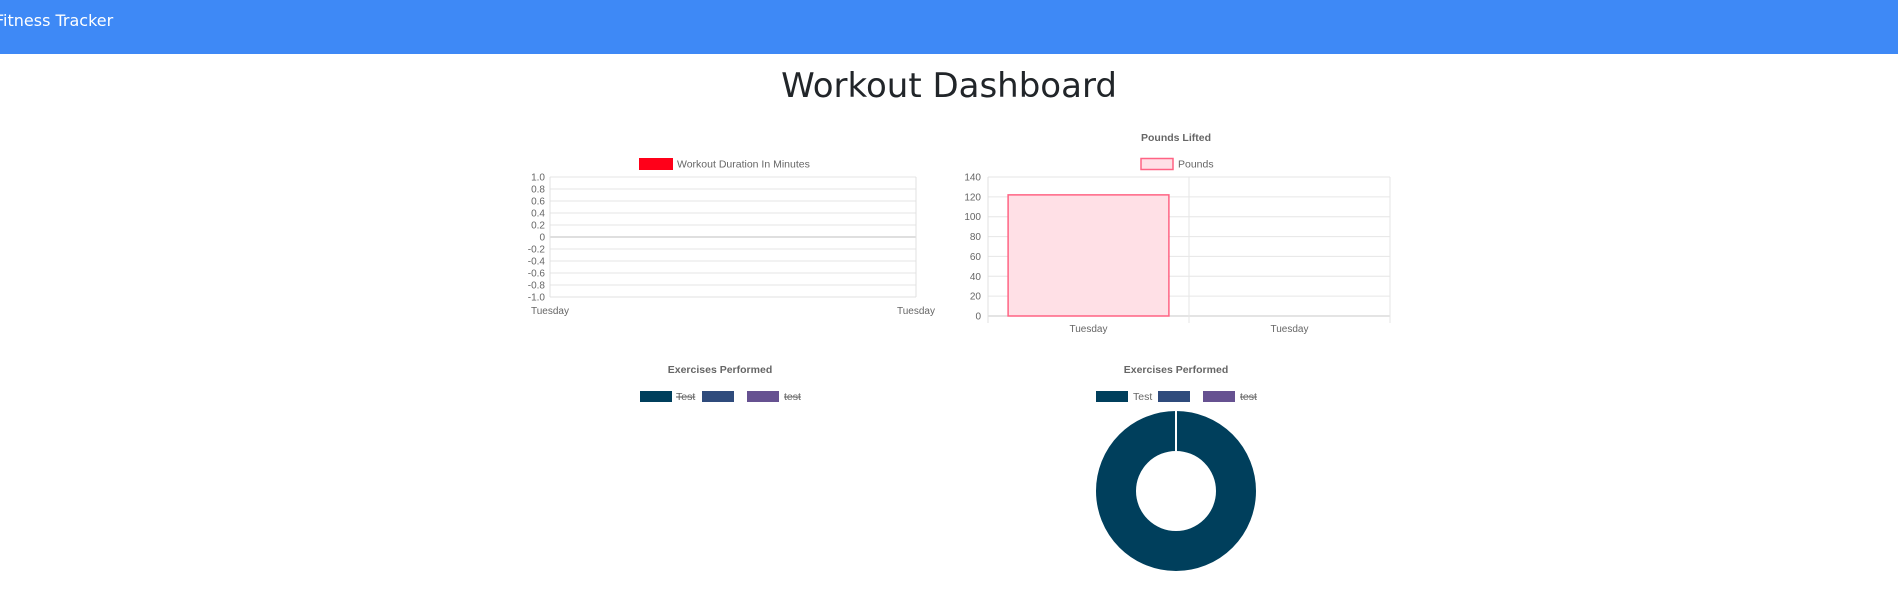  Describe the element at coordinates (972, 217) in the screenshot. I see `y-tick-label: 100` at that location.